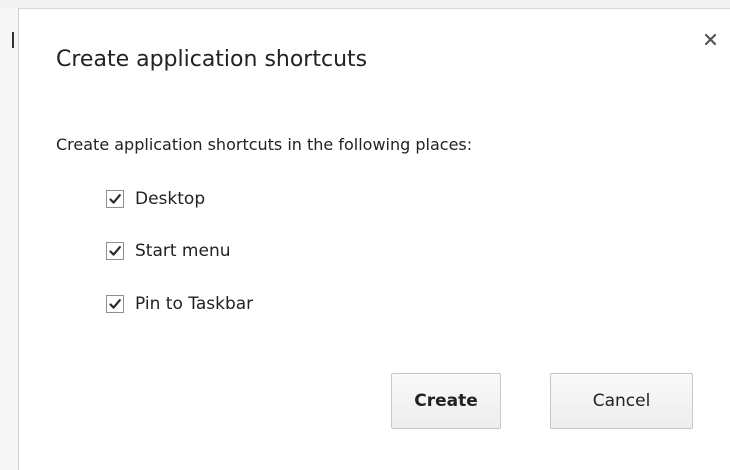  I want to click on cancel-button: Cancel, so click(621, 401).